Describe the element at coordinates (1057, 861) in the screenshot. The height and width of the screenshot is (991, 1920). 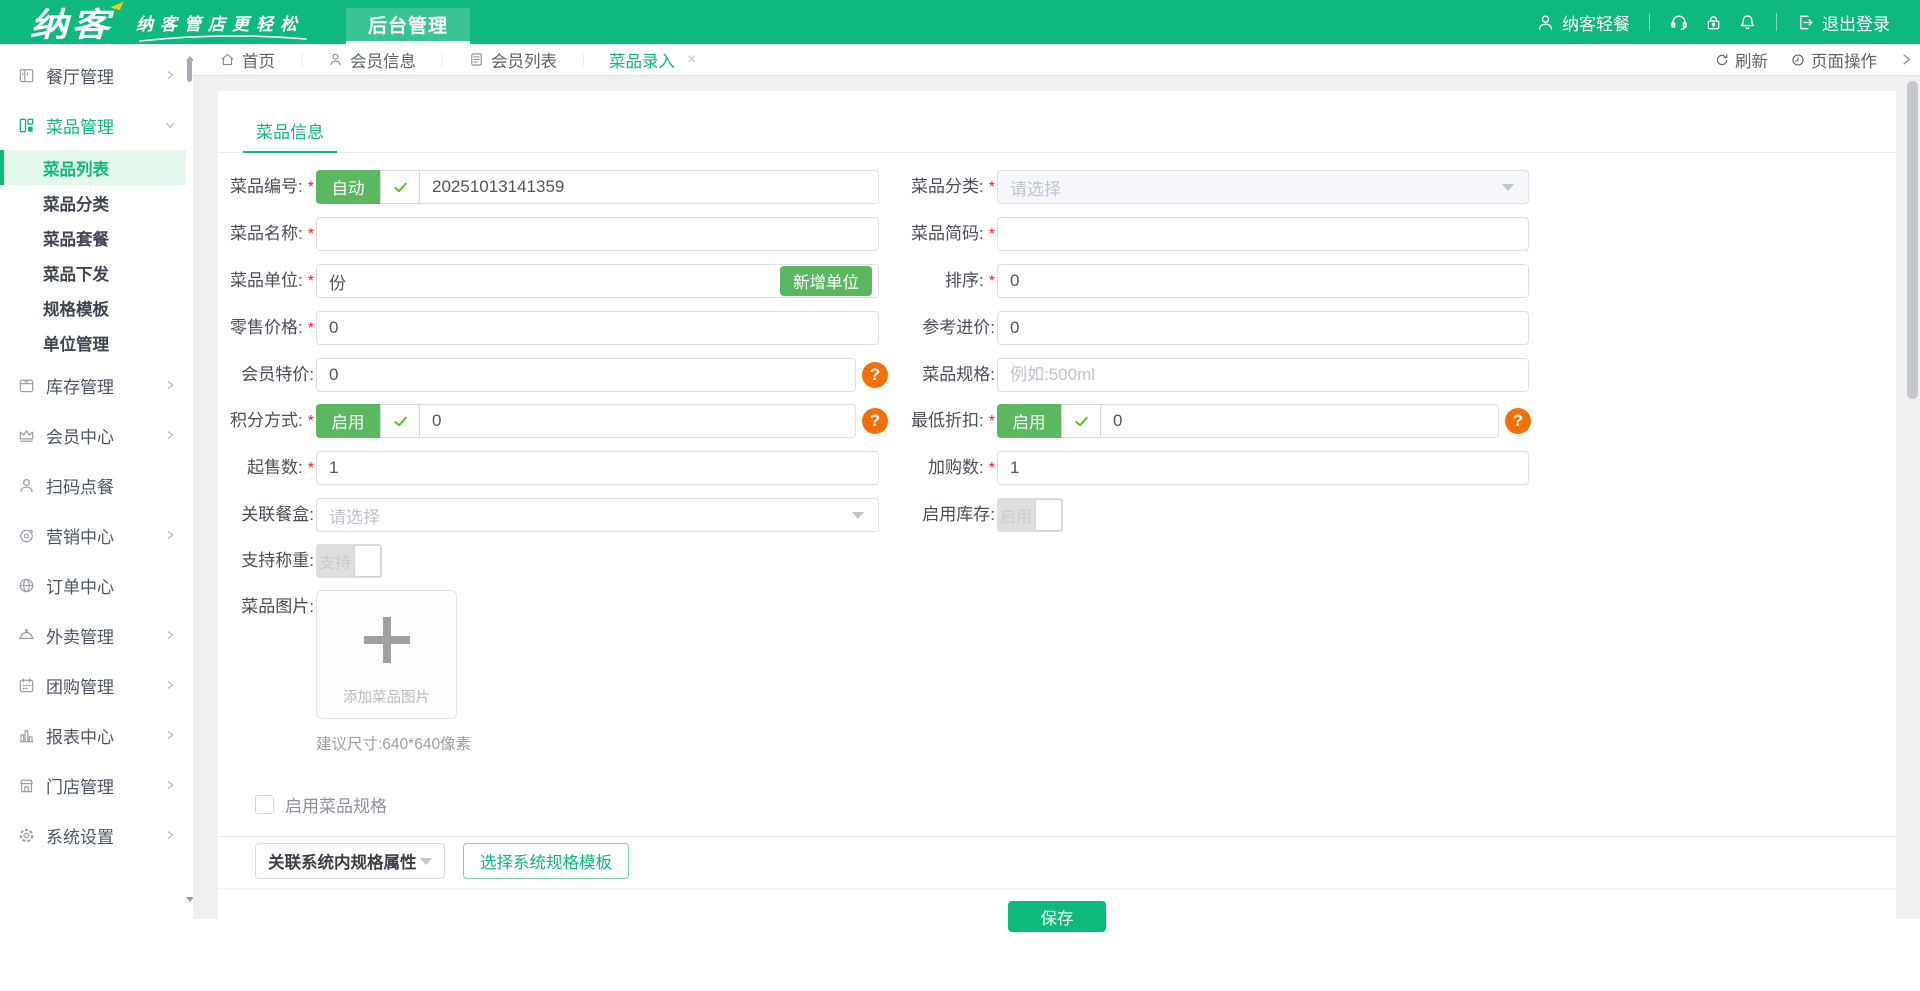
I see `spec-template-row: 关联系统内规格属性 选择系统规格模板` at that location.